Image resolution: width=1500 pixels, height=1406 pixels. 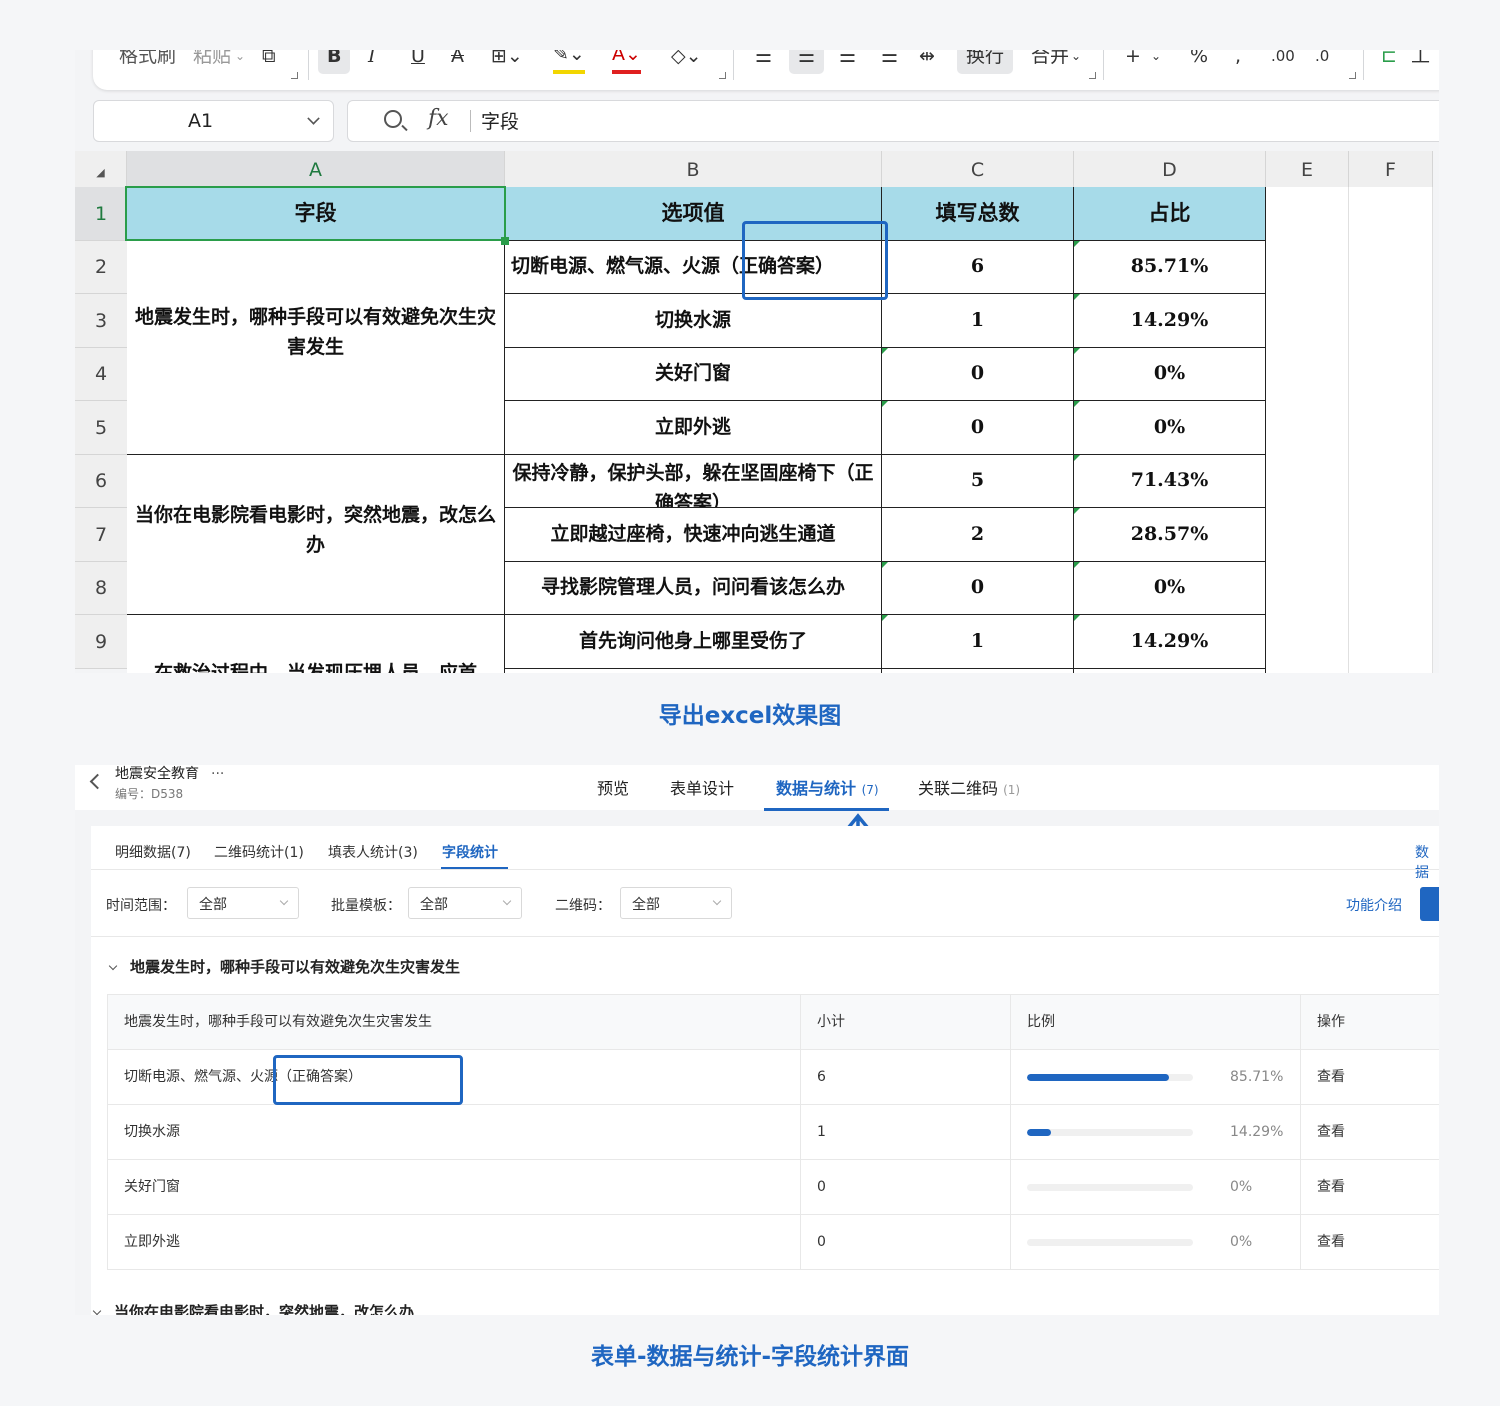 I want to click on column-header-b: B, so click(x=693, y=169).